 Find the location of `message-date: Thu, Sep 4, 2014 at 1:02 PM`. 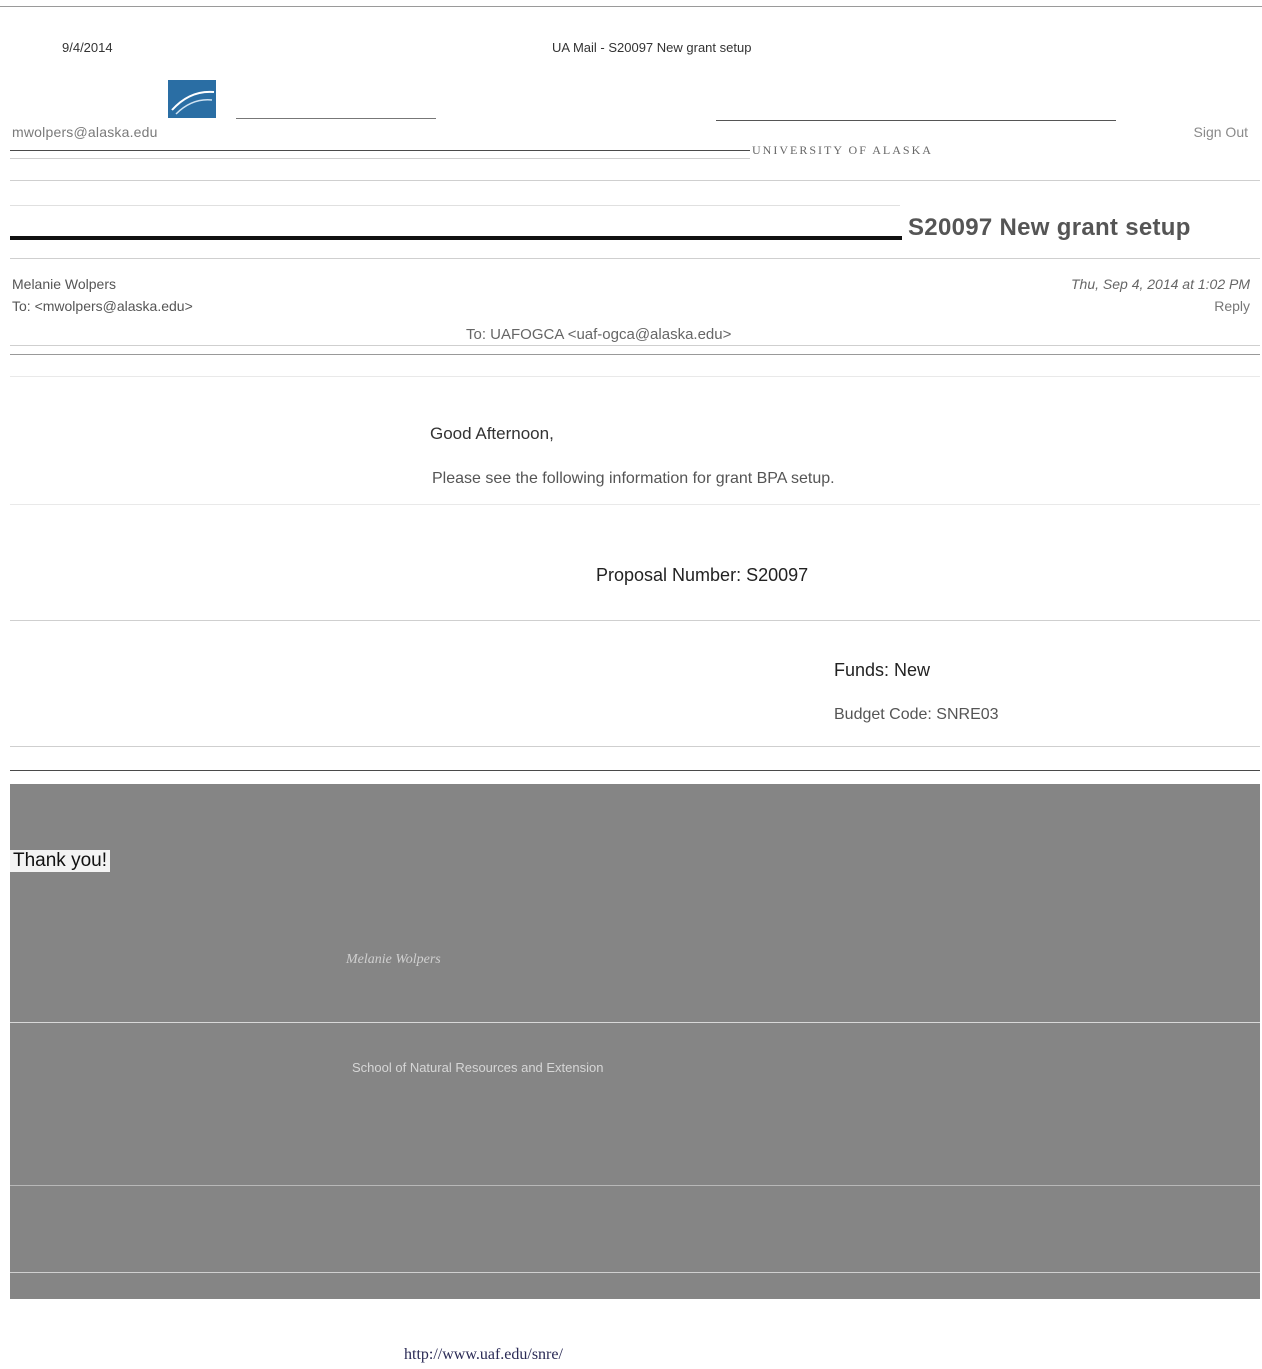

message-date: Thu, Sep 4, 2014 at 1:02 PM is located at coordinates (1160, 284).